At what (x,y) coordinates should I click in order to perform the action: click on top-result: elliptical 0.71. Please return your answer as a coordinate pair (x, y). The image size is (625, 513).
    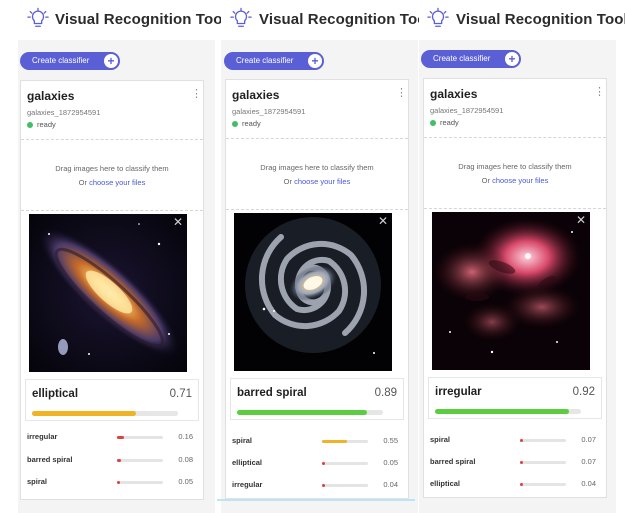
    Looking at the image, I should click on (112, 400).